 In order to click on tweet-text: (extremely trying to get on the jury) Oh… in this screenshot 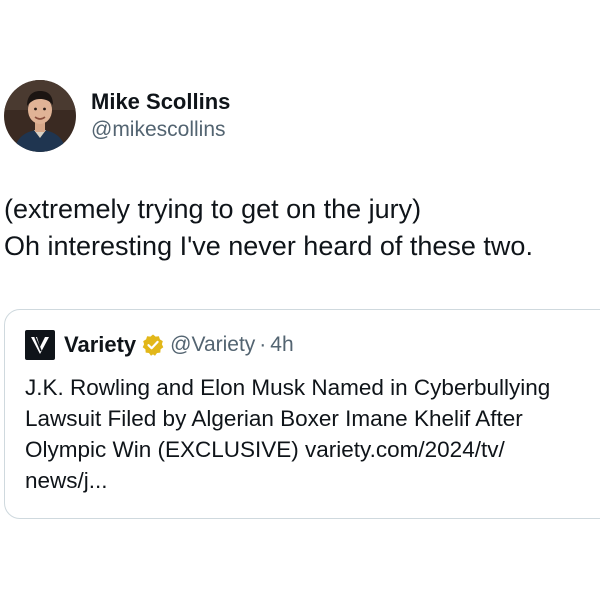, I will do `click(299, 228)`.